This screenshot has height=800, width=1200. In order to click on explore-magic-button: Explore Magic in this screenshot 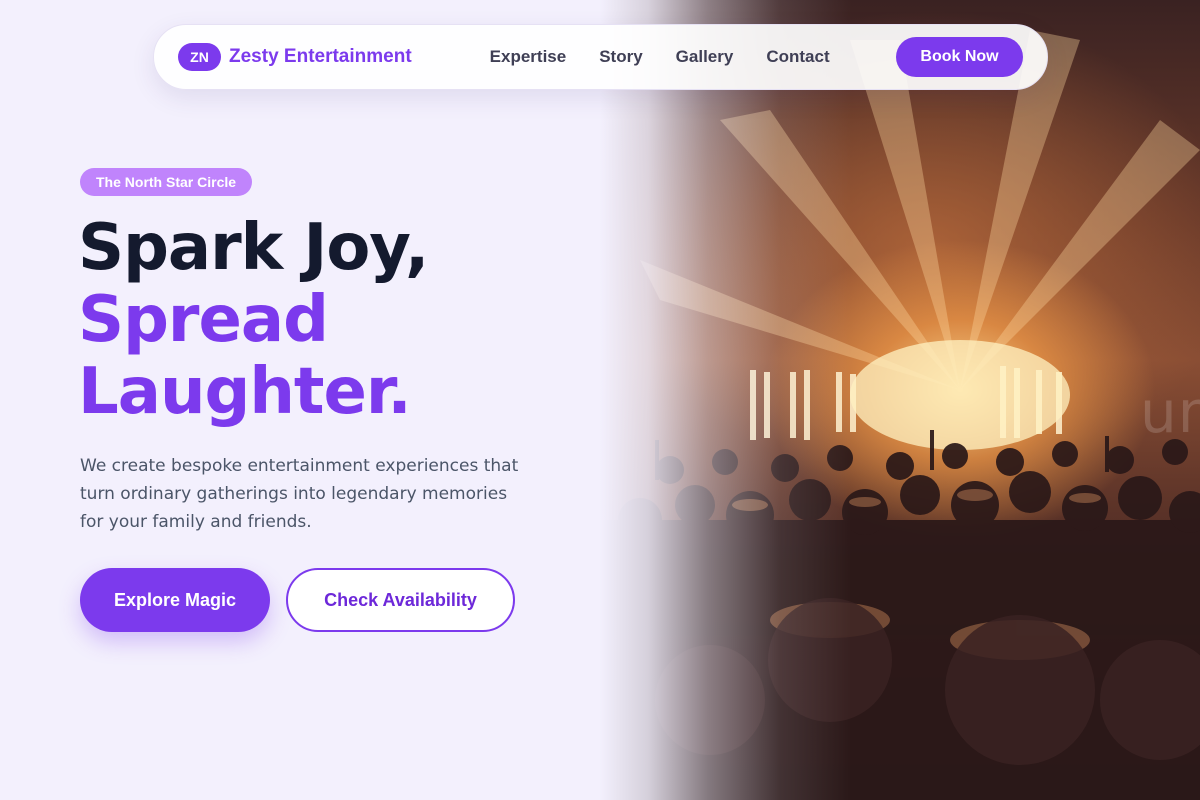, I will do `click(175, 600)`.